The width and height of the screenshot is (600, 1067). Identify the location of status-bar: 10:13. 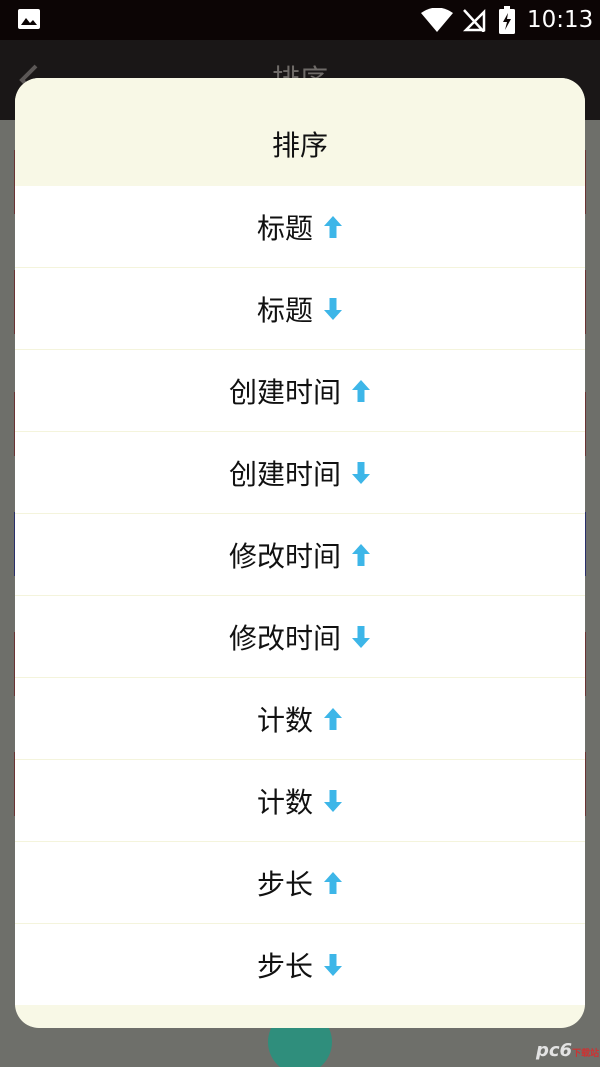
(300, 20).